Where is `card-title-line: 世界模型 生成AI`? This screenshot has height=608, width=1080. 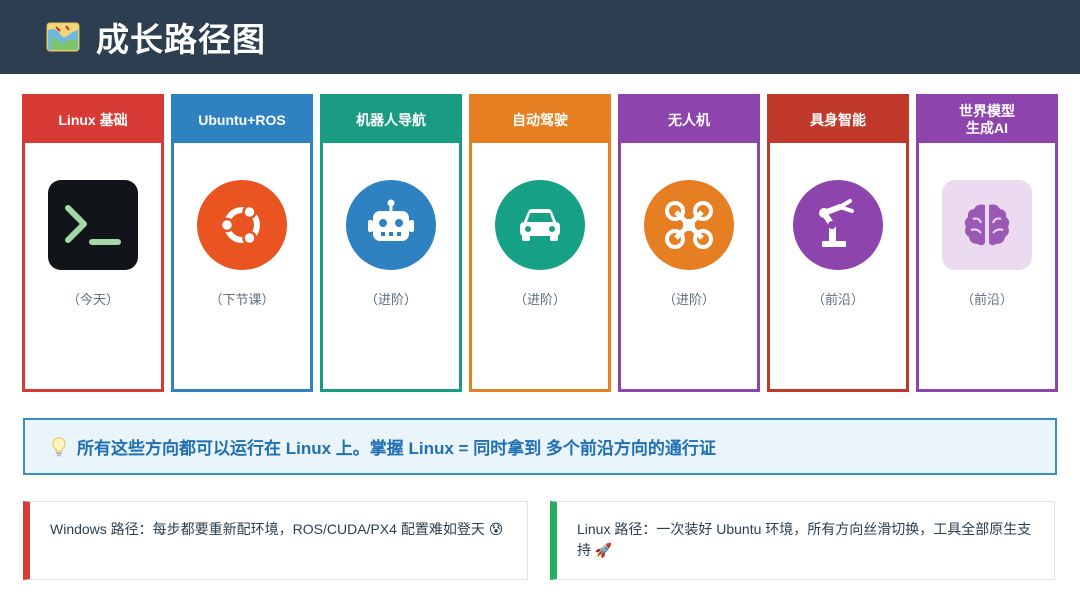
card-title-line: 世界模型 生成AI is located at coordinates (987, 119).